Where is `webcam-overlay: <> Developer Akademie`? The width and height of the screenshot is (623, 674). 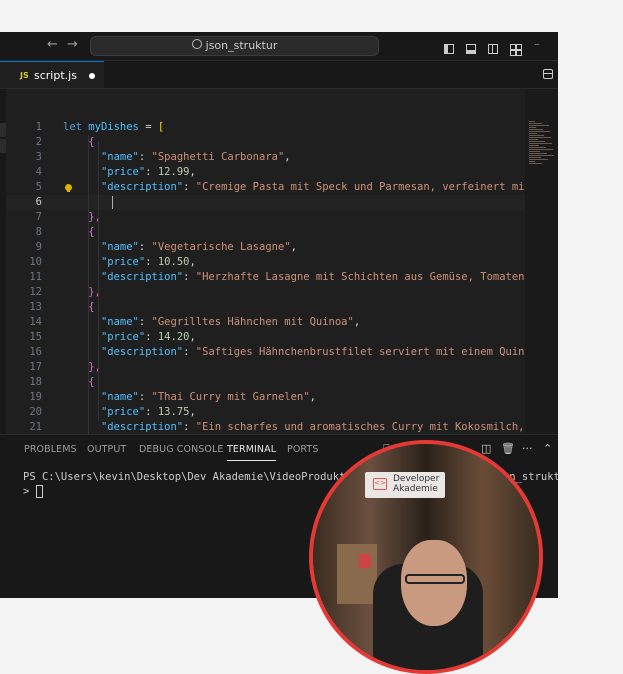
webcam-overlay: <> Developer Akademie is located at coordinates (426, 557).